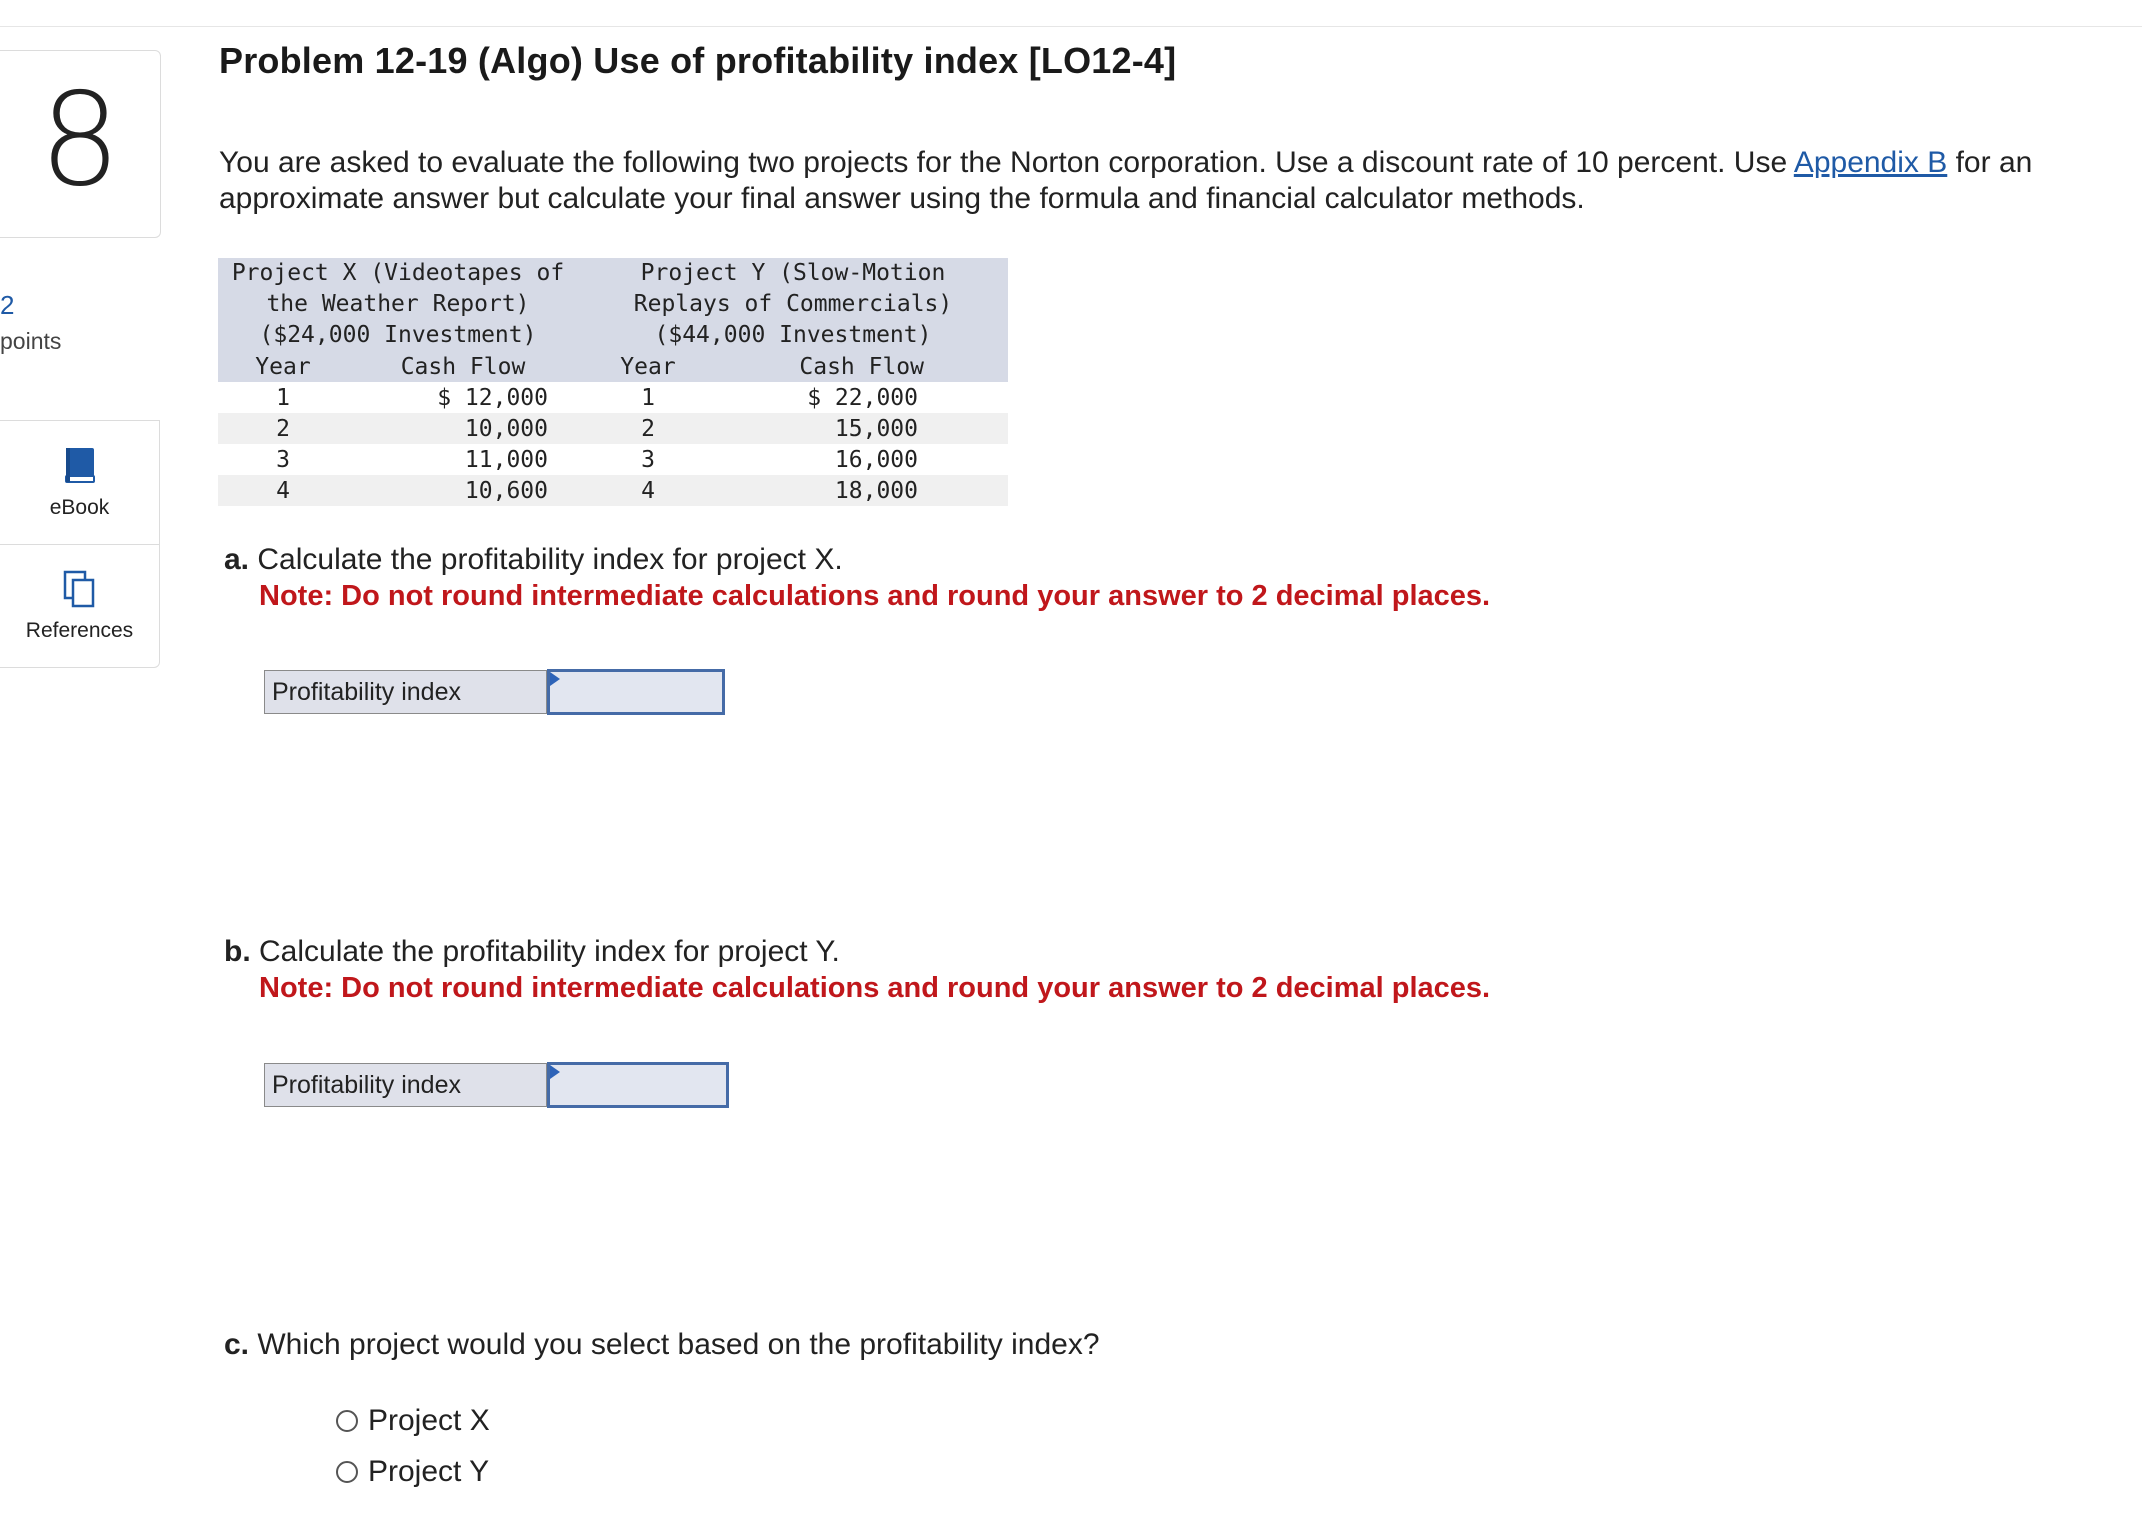 The height and width of the screenshot is (1532, 2142). What do you see at coordinates (283, 459) in the screenshot?
I see `x-year-cell: 3` at bounding box center [283, 459].